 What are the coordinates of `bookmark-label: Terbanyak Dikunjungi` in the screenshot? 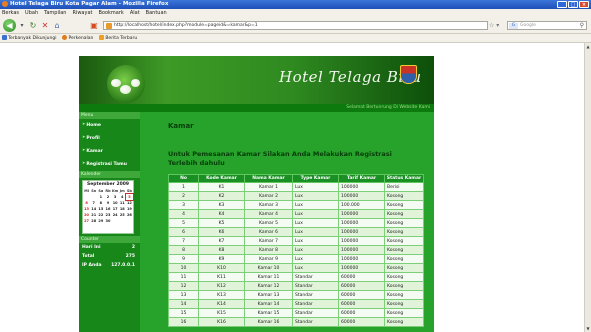 It's located at (32, 38).